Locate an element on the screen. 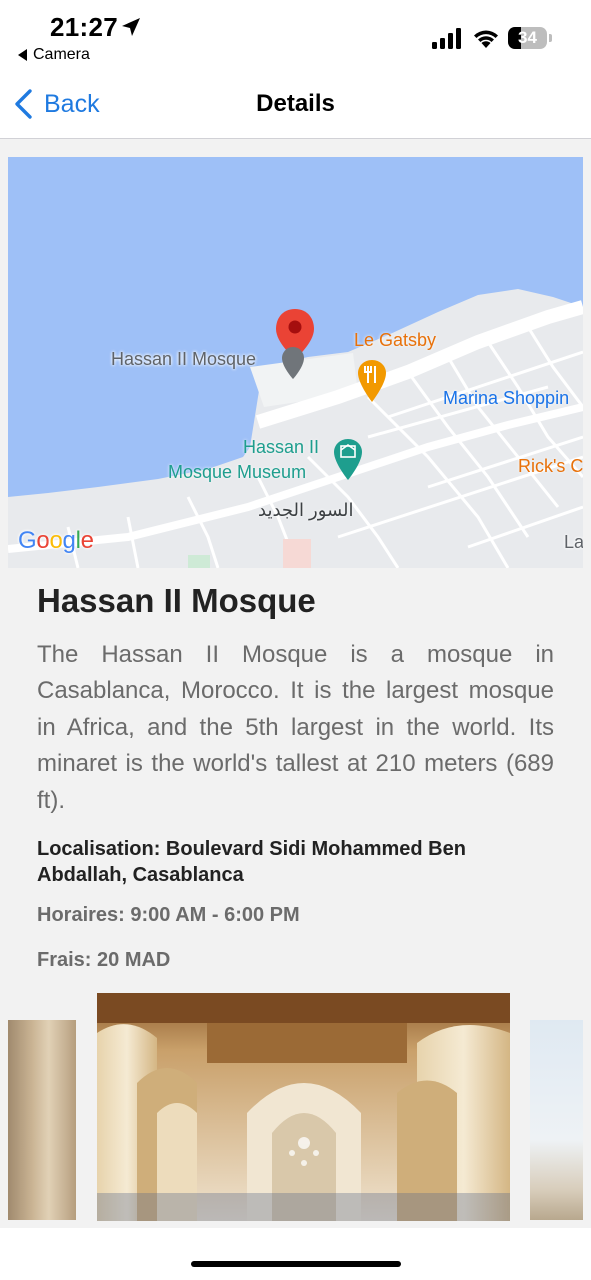 This screenshot has height=1280, width=591. status-bar: 21:27 Camera 34 is located at coordinates (295, 36).